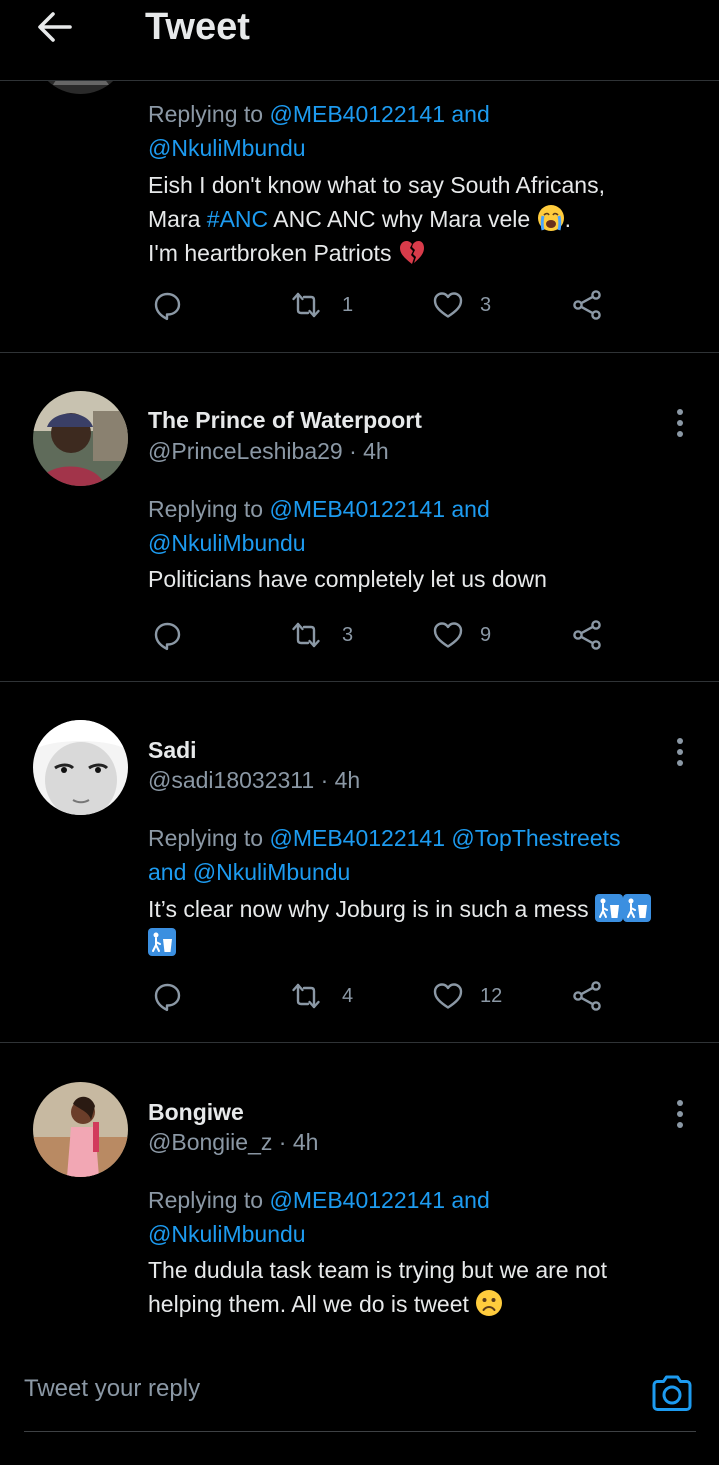 The width and height of the screenshot is (719, 1465). Describe the element at coordinates (231, 780) in the screenshot. I see `user-handle: @sadi18032311` at that location.